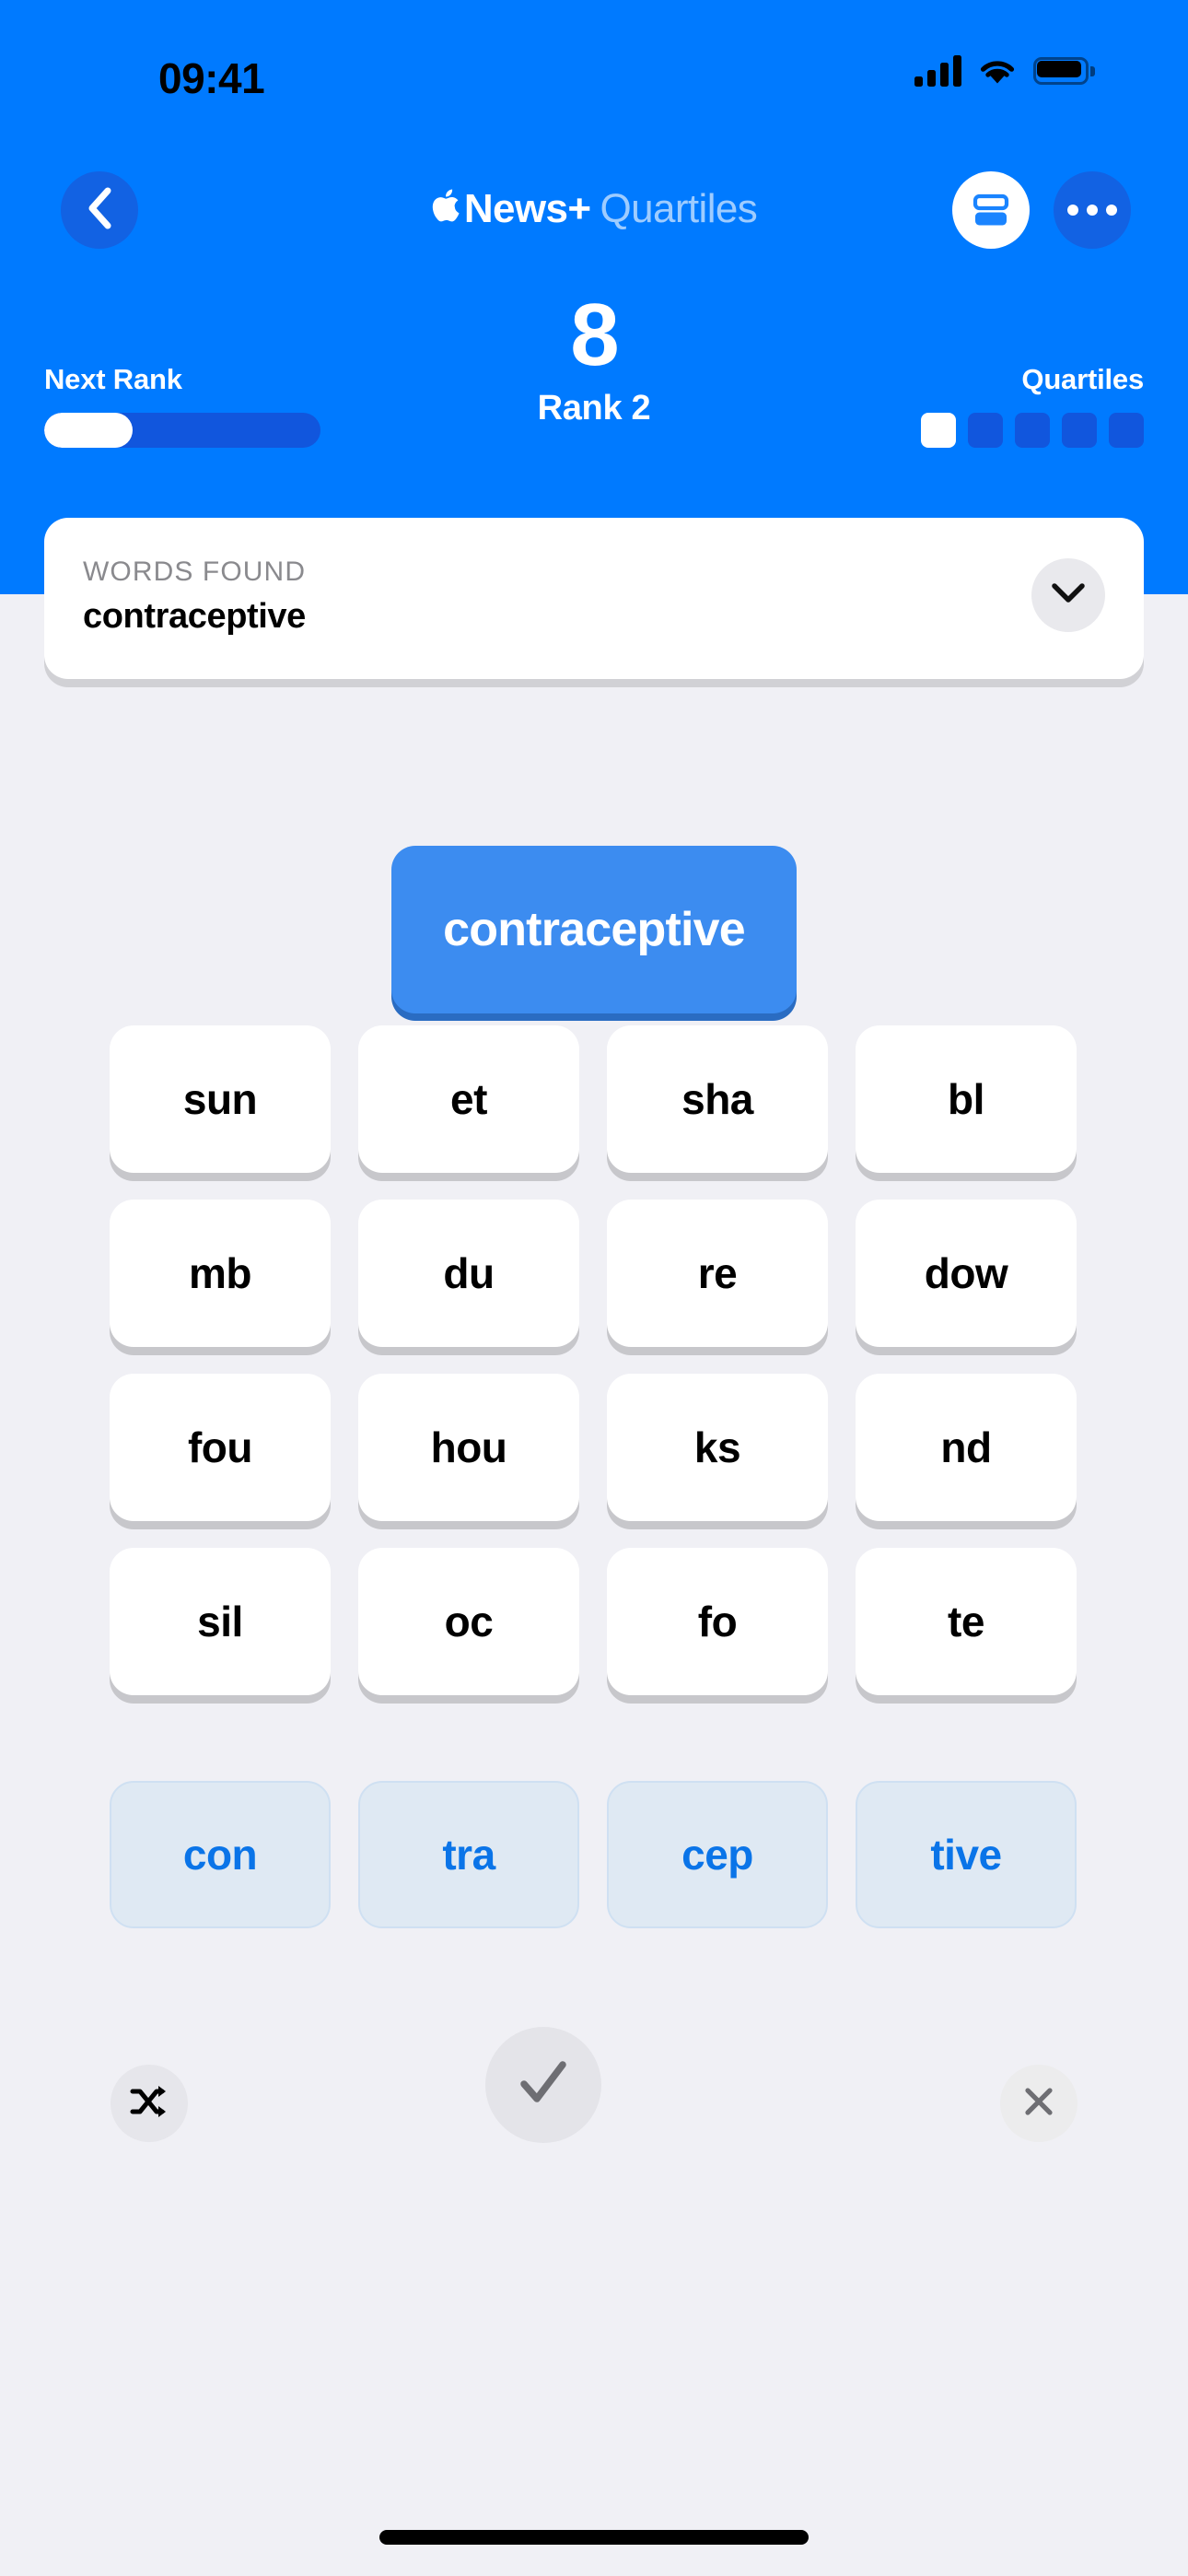 The width and height of the screenshot is (1188, 2576). I want to click on next-rank-progress-fill, so click(88, 430).